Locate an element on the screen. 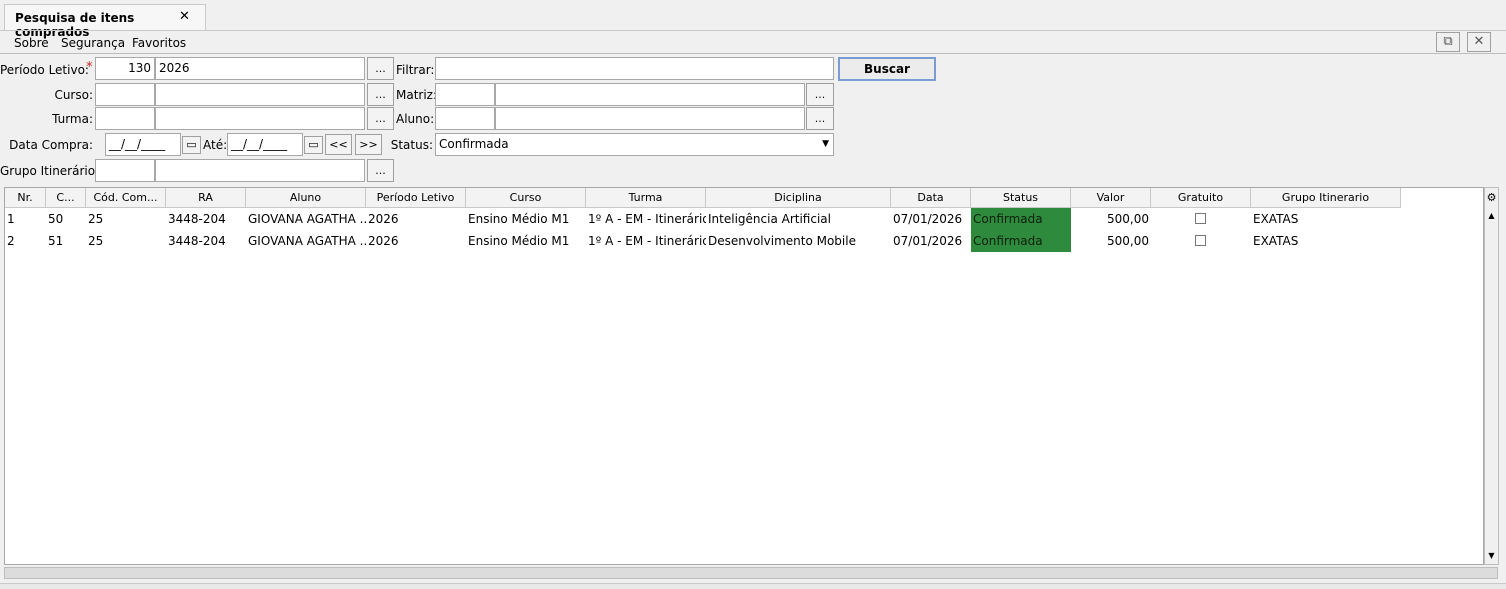 The width and height of the screenshot is (1506, 589). cell-c: 50 is located at coordinates (56, 219).